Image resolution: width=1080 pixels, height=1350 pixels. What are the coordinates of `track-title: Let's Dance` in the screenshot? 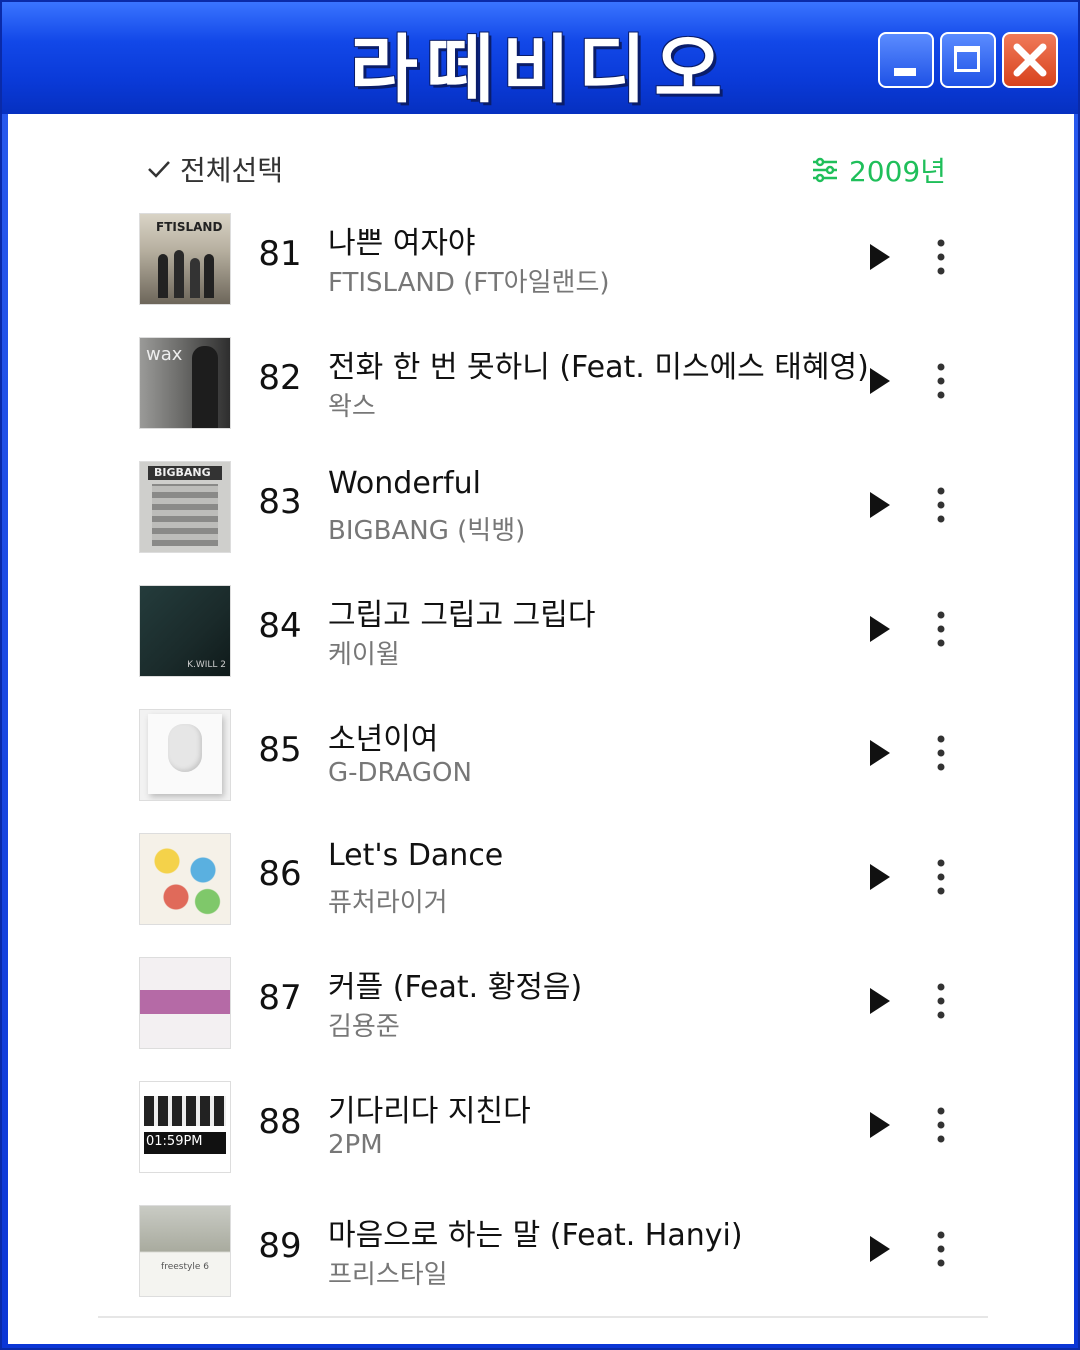 It's located at (415, 855).